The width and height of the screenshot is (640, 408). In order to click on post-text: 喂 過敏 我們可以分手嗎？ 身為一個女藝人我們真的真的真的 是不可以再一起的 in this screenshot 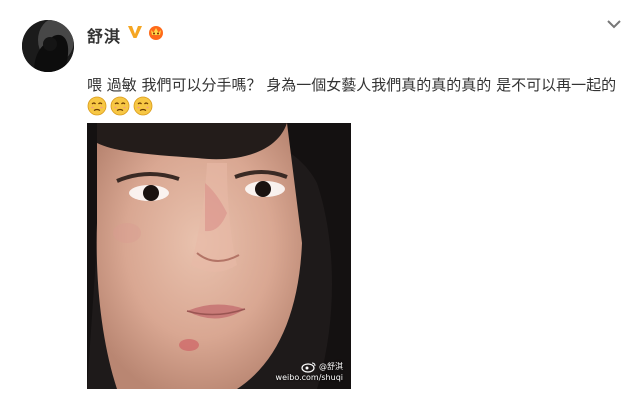, I will do `click(352, 85)`.